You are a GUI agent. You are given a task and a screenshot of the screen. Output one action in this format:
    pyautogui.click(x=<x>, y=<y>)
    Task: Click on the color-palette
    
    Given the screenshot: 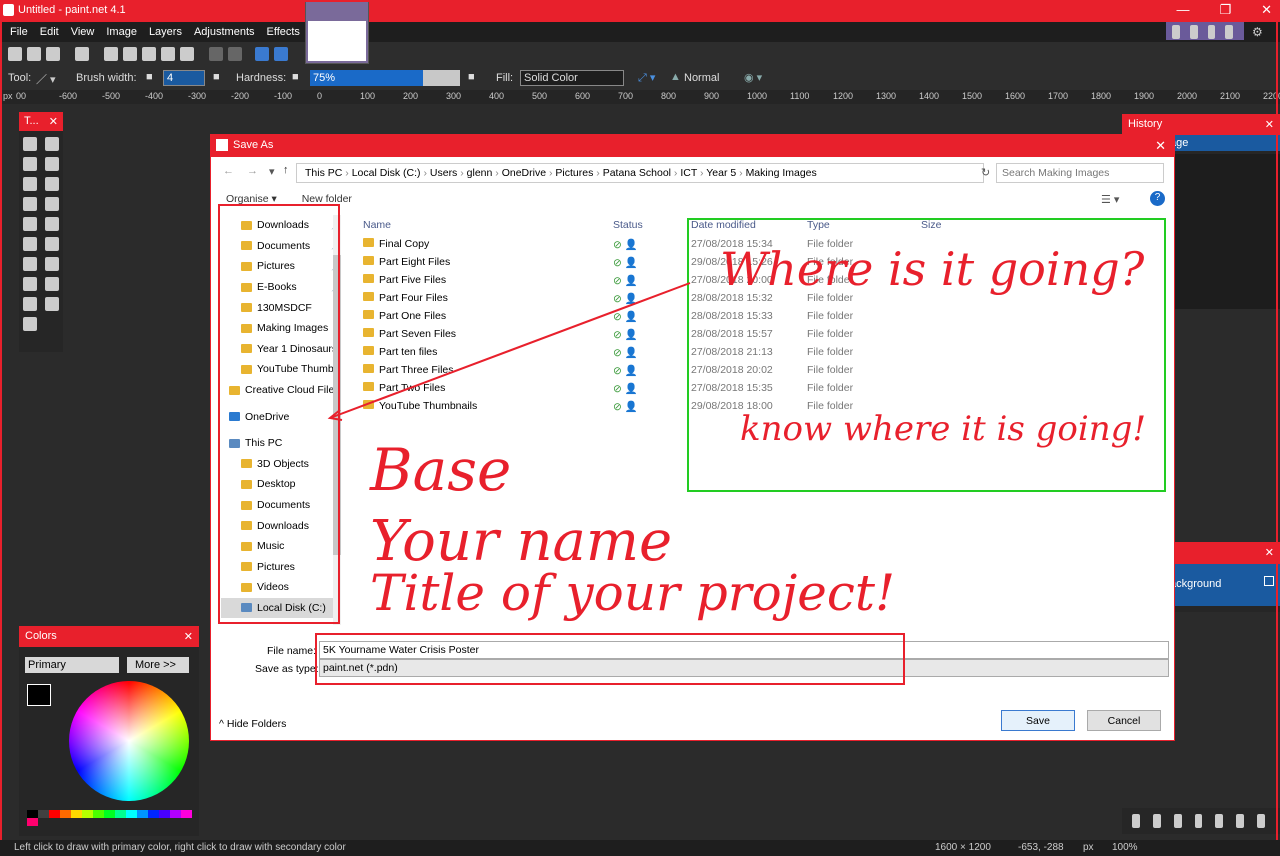 What is the action you would take?
    pyautogui.click(x=110, y=818)
    